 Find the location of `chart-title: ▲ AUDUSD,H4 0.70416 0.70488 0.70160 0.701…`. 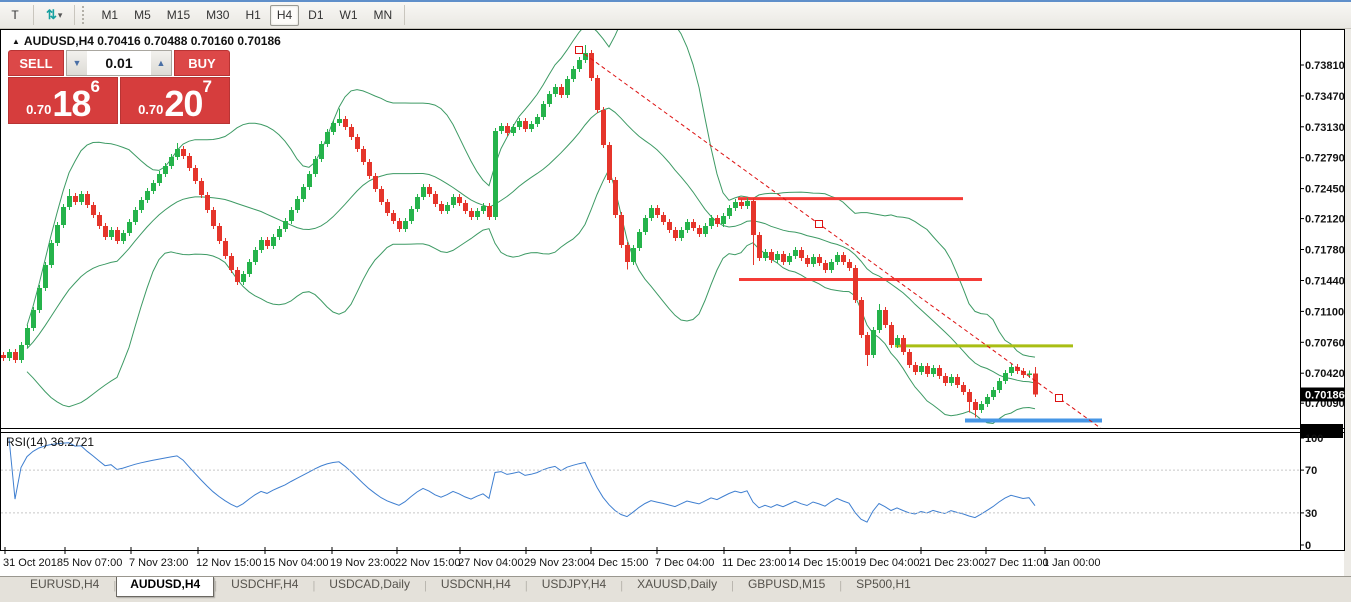

chart-title: ▲ AUDUSD,H4 0.70416 0.70488 0.70160 0.701… is located at coordinates (146, 41).